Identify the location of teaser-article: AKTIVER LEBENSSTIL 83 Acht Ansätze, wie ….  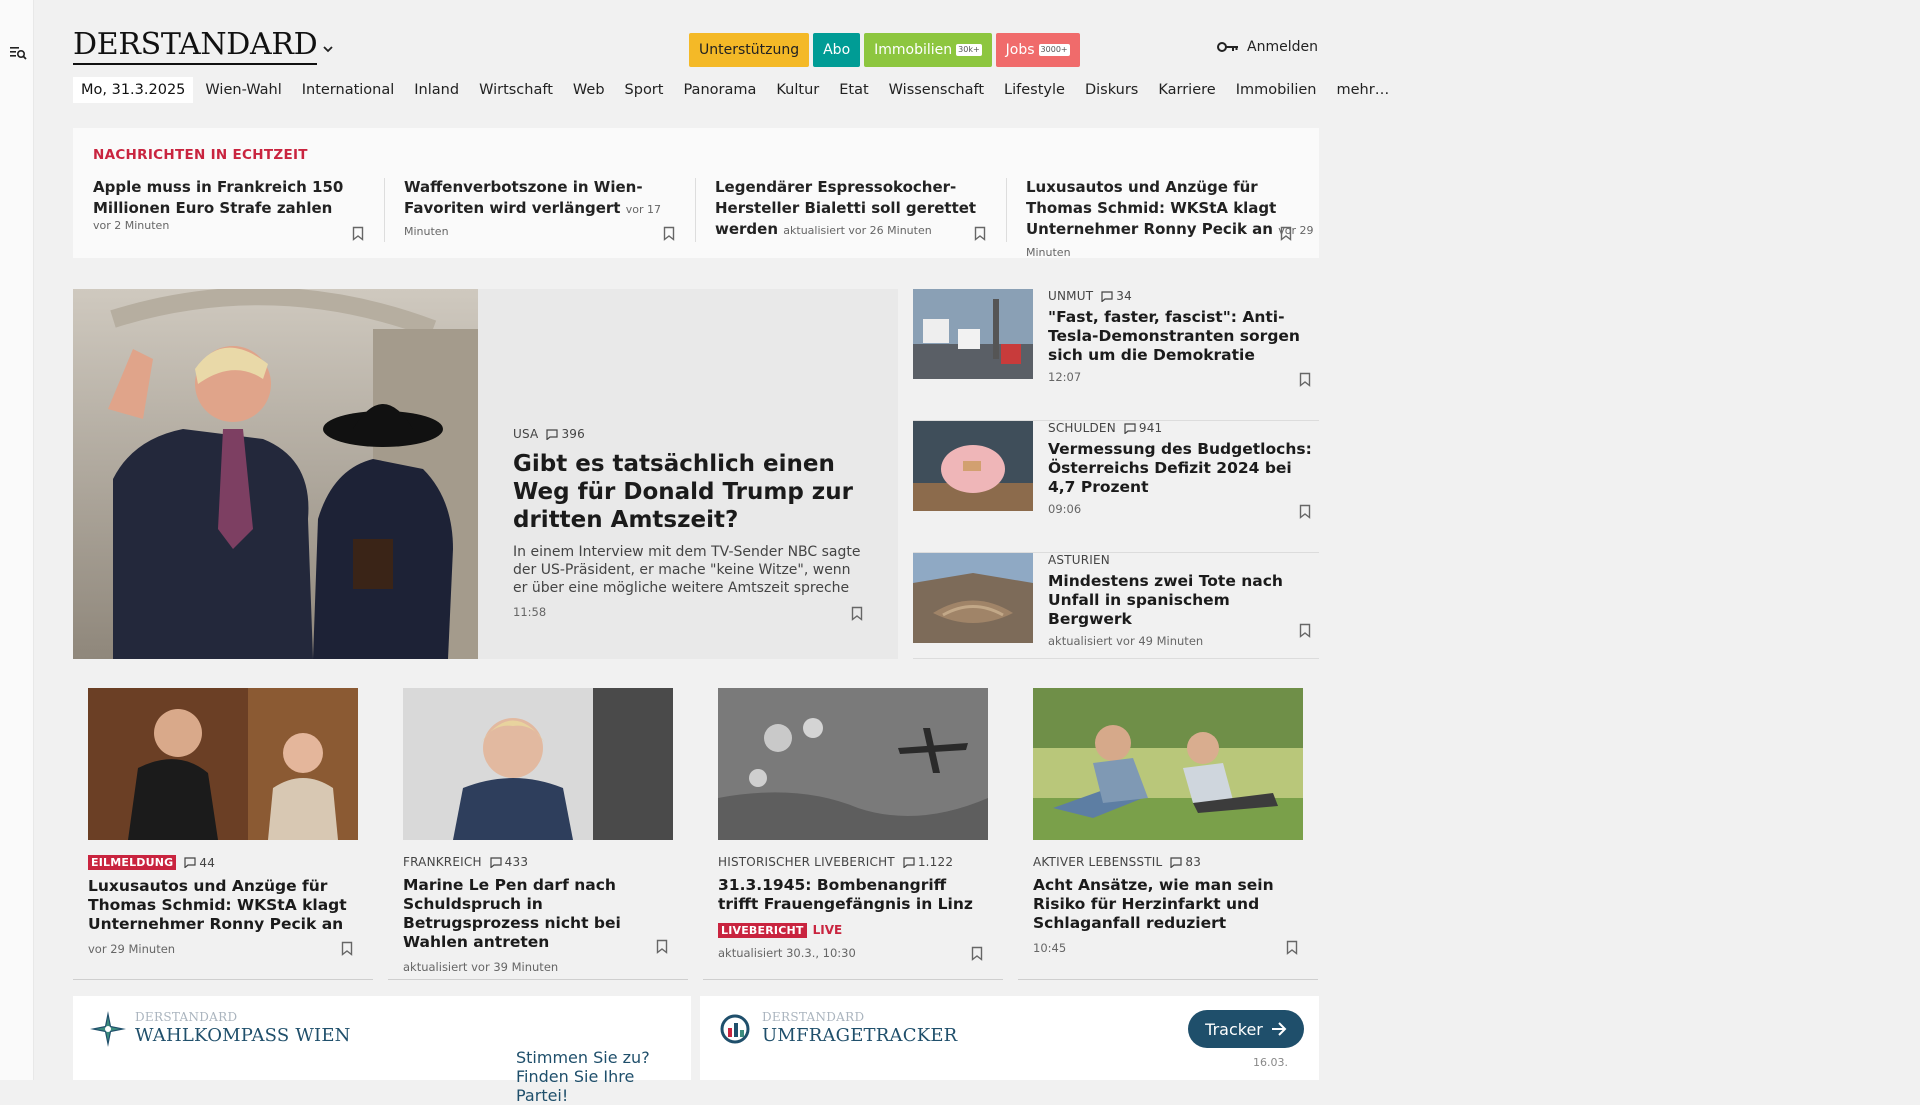
(1168, 834).